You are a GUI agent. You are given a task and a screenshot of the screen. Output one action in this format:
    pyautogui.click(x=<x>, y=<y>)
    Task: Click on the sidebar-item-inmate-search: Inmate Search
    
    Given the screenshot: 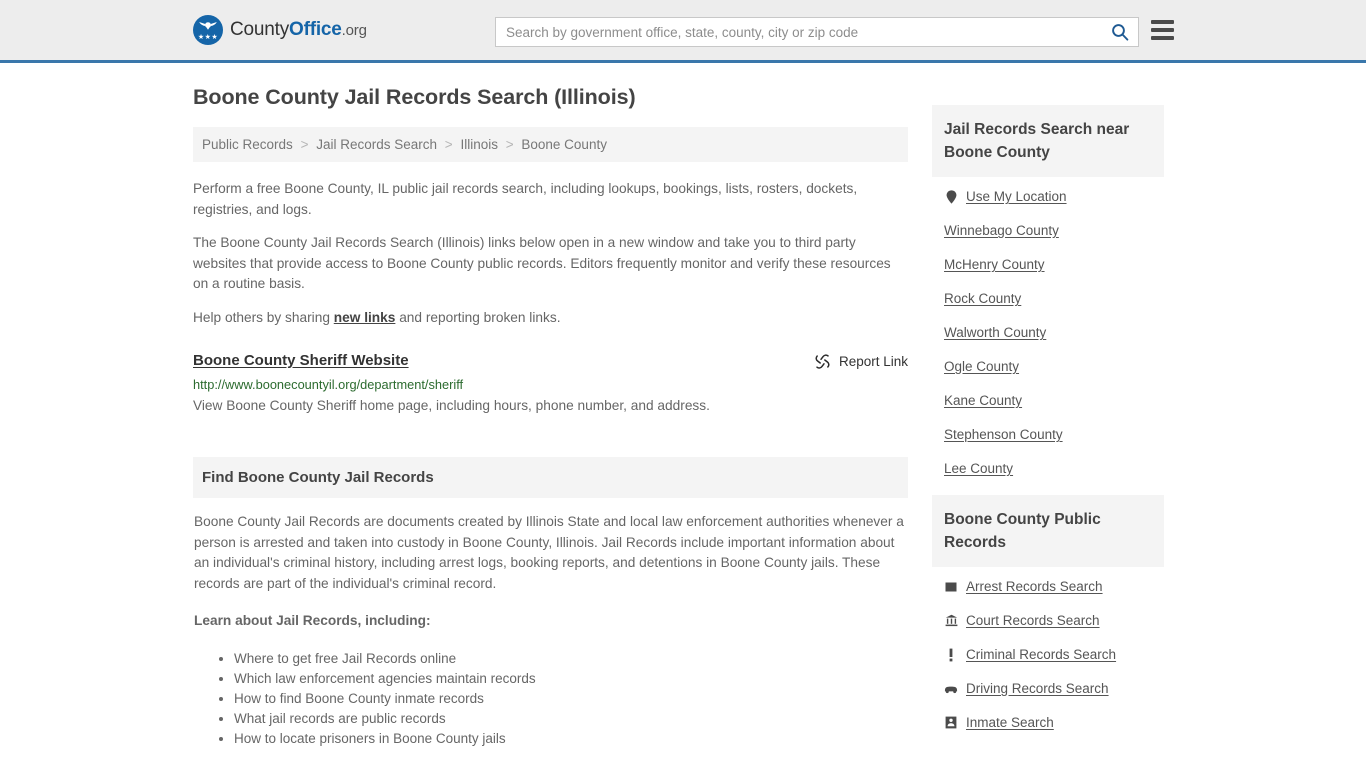 What is the action you would take?
    pyautogui.click(x=1048, y=722)
    